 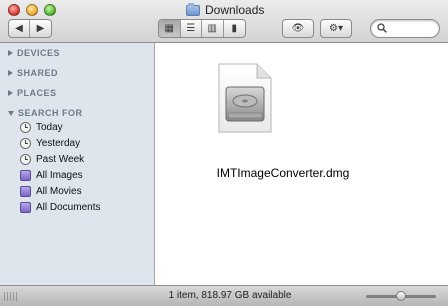 What do you see at coordinates (191, 28) in the screenshot?
I see `list-view-button: ☰` at bounding box center [191, 28].